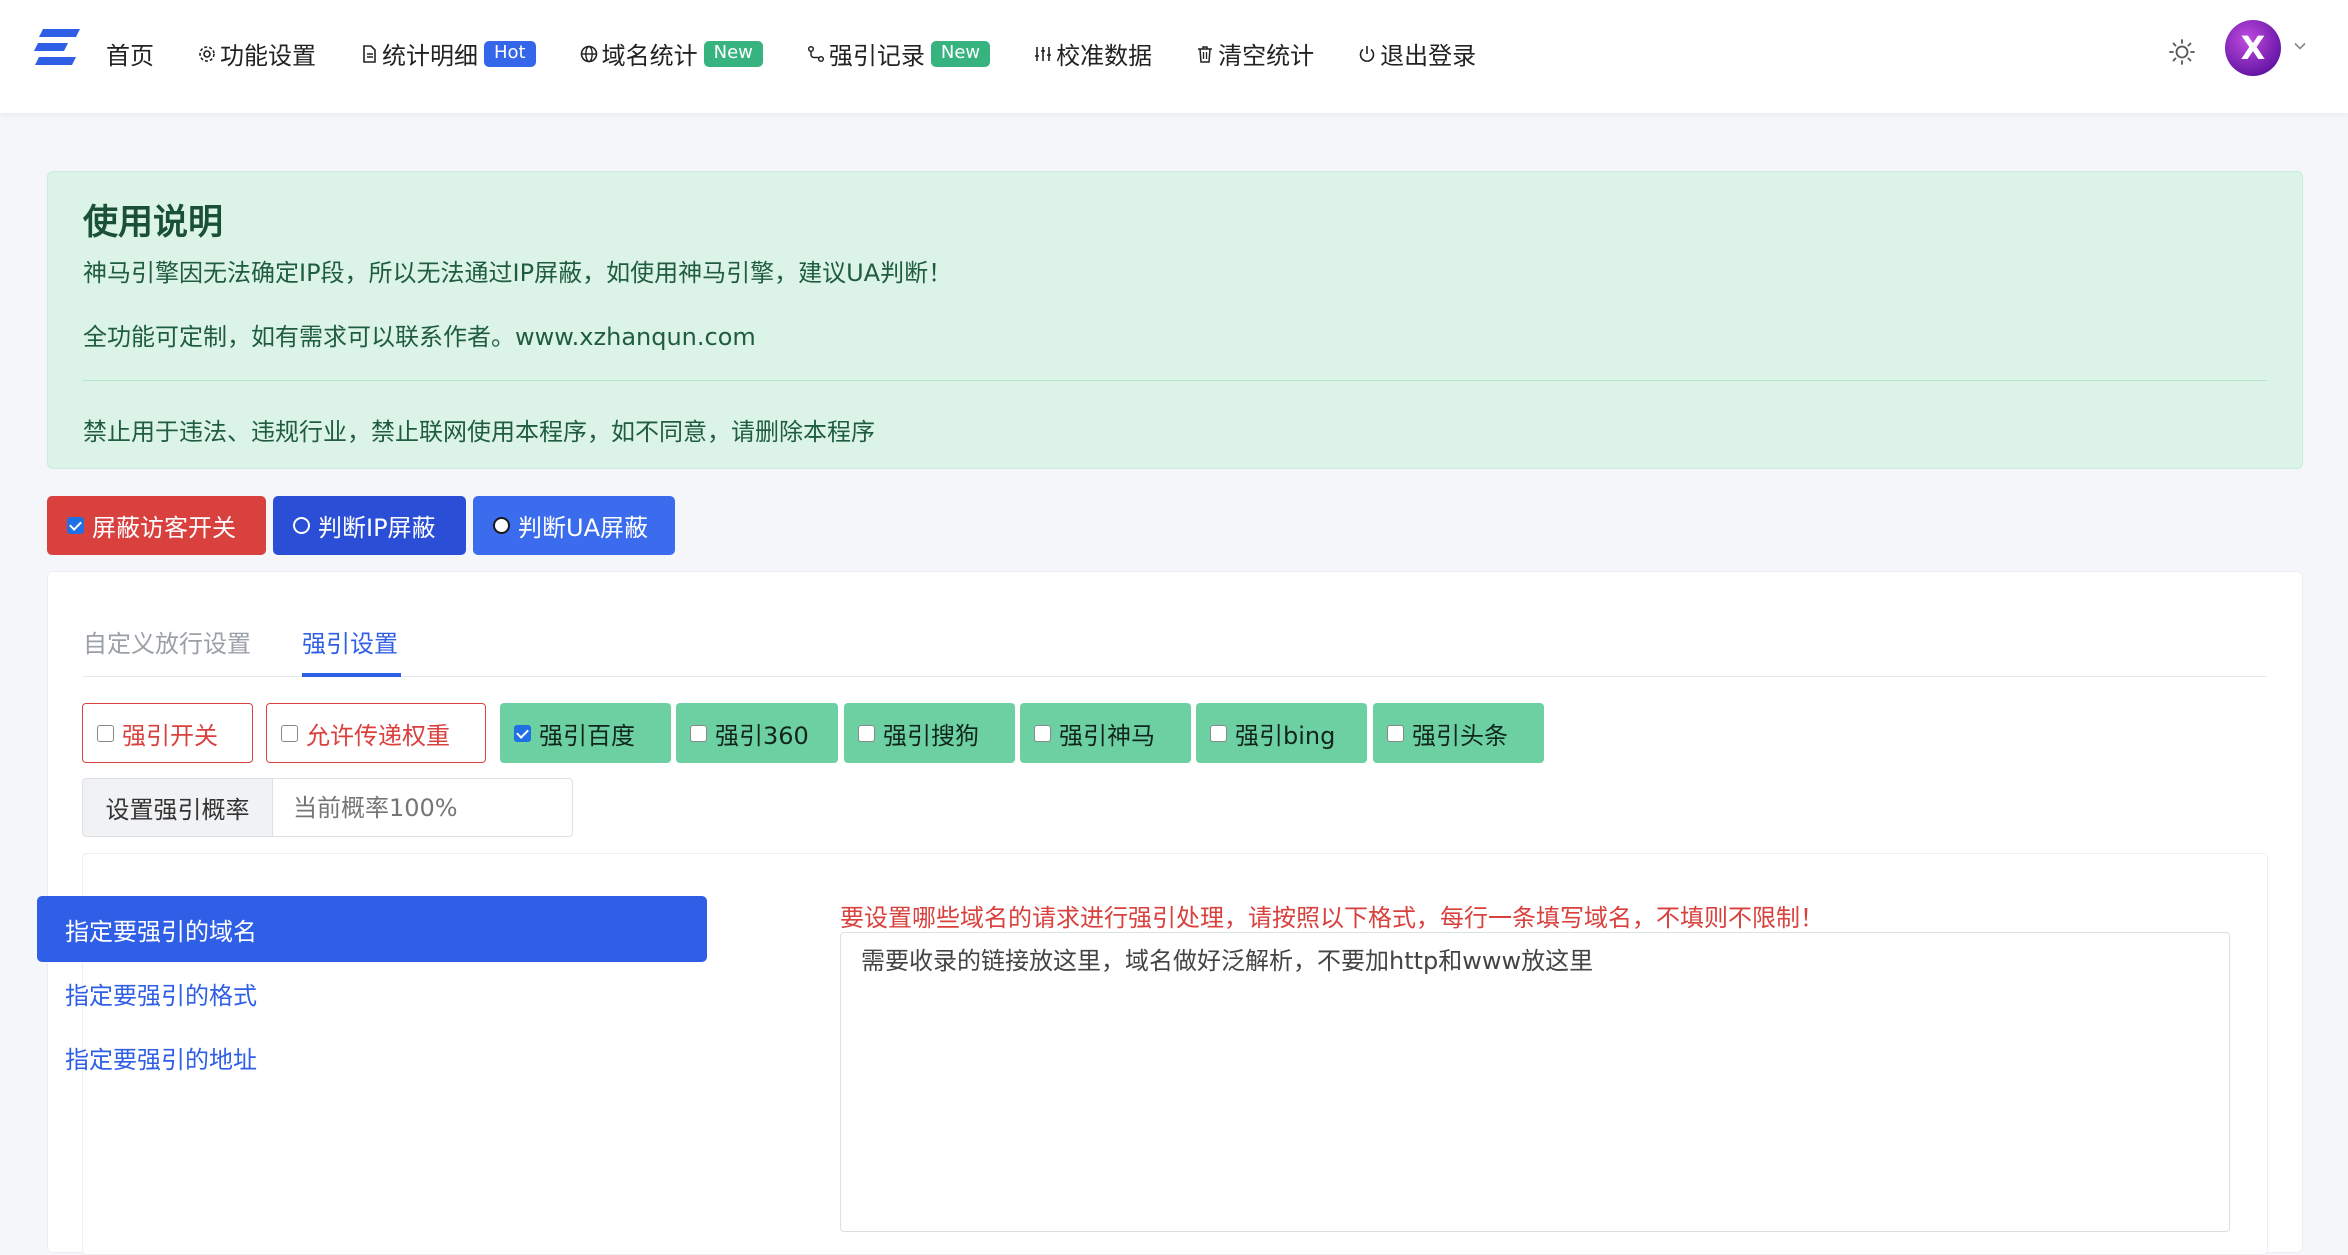  What do you see at coordinates (167, 641) in the screenshot?
I see `tab-custom-allow: 自定义放行设置` at bounding box center [167, 641].